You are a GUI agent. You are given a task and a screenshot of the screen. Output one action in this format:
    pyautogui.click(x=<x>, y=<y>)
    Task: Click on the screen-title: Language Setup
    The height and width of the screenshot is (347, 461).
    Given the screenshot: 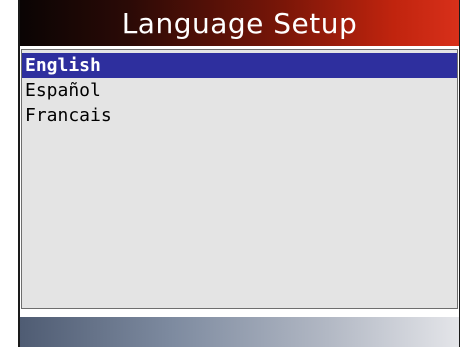 What is the action you would take?
    pyautogui.click(x=239, y=23)
    